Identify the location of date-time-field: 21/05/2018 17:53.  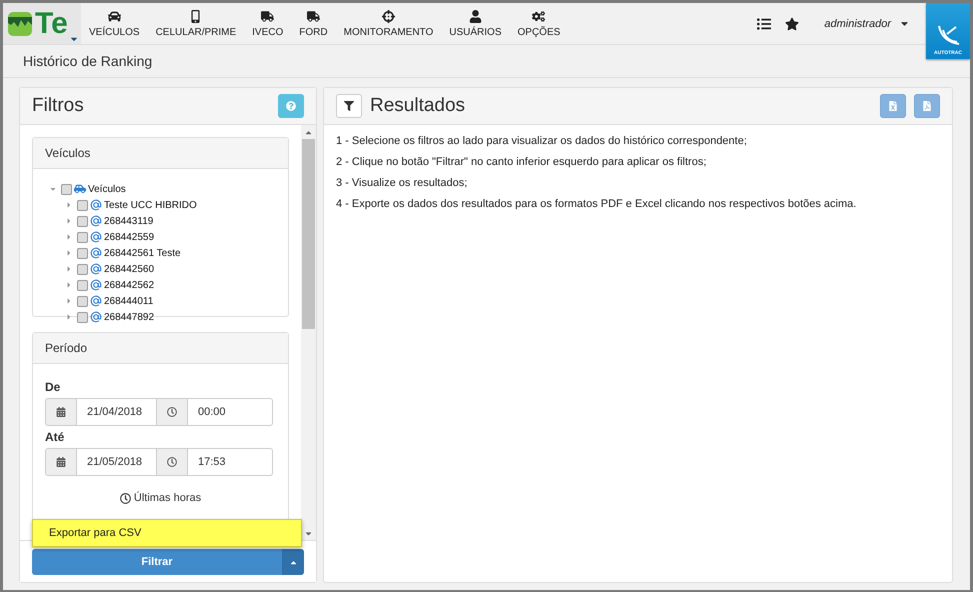
(159, 462).